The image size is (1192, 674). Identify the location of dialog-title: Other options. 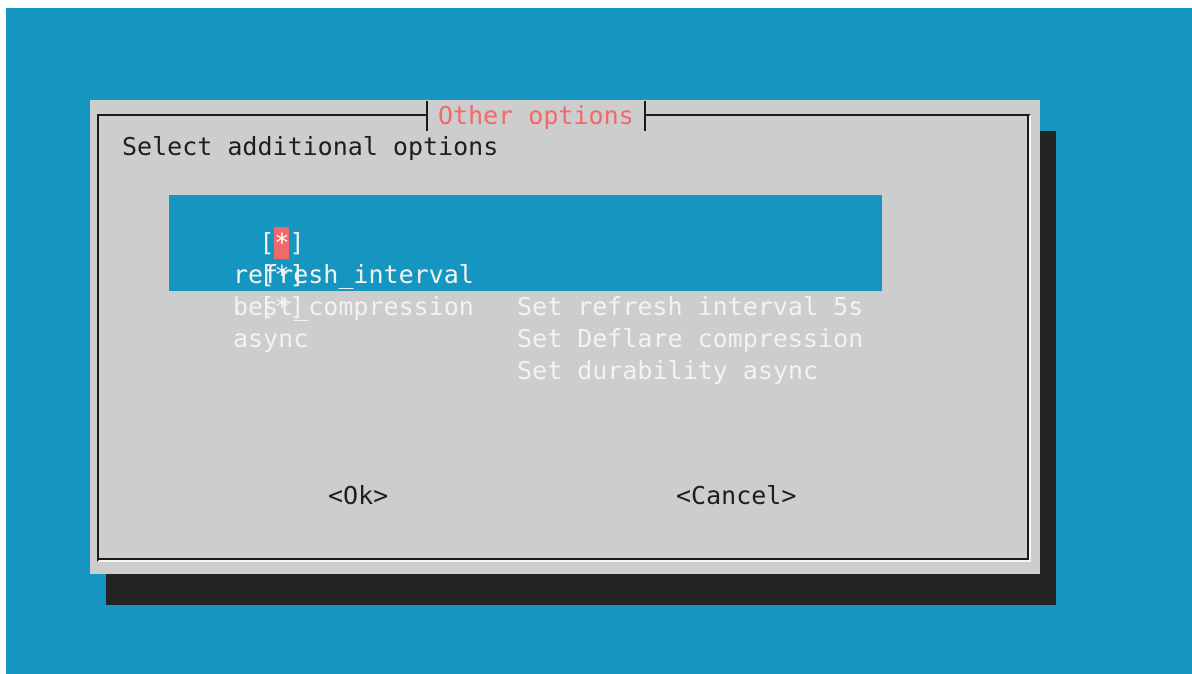
(536, 116).